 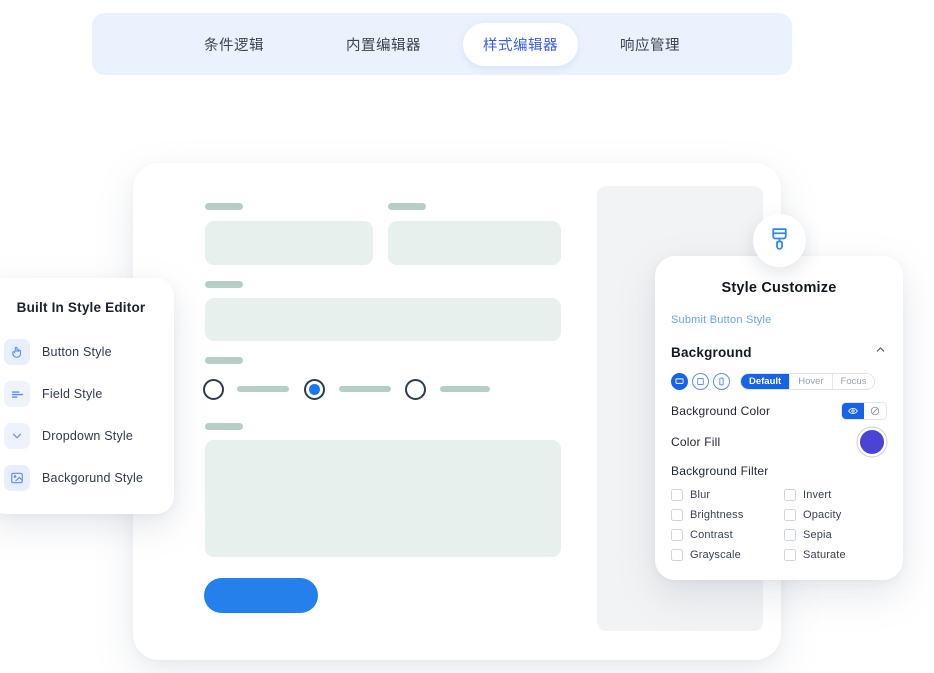 What do you see at coordinates (811, 381) in the screenshot?
I see `state-hover: Hover` at bounding box center [811, 381].